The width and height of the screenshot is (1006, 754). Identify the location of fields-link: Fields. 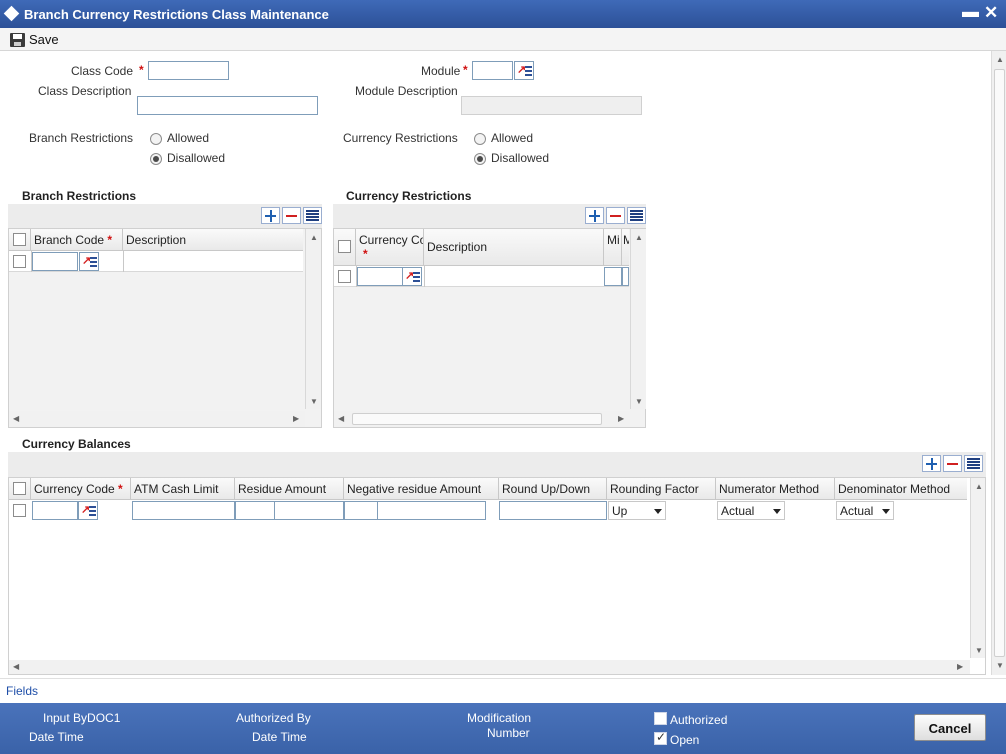
(22, 691).